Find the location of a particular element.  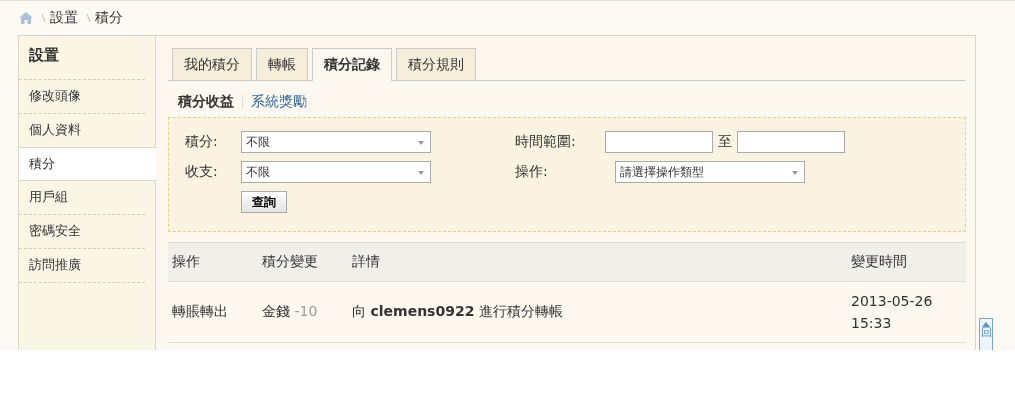

date-text: 2013-05-26 is located at coordinates (892, 301).